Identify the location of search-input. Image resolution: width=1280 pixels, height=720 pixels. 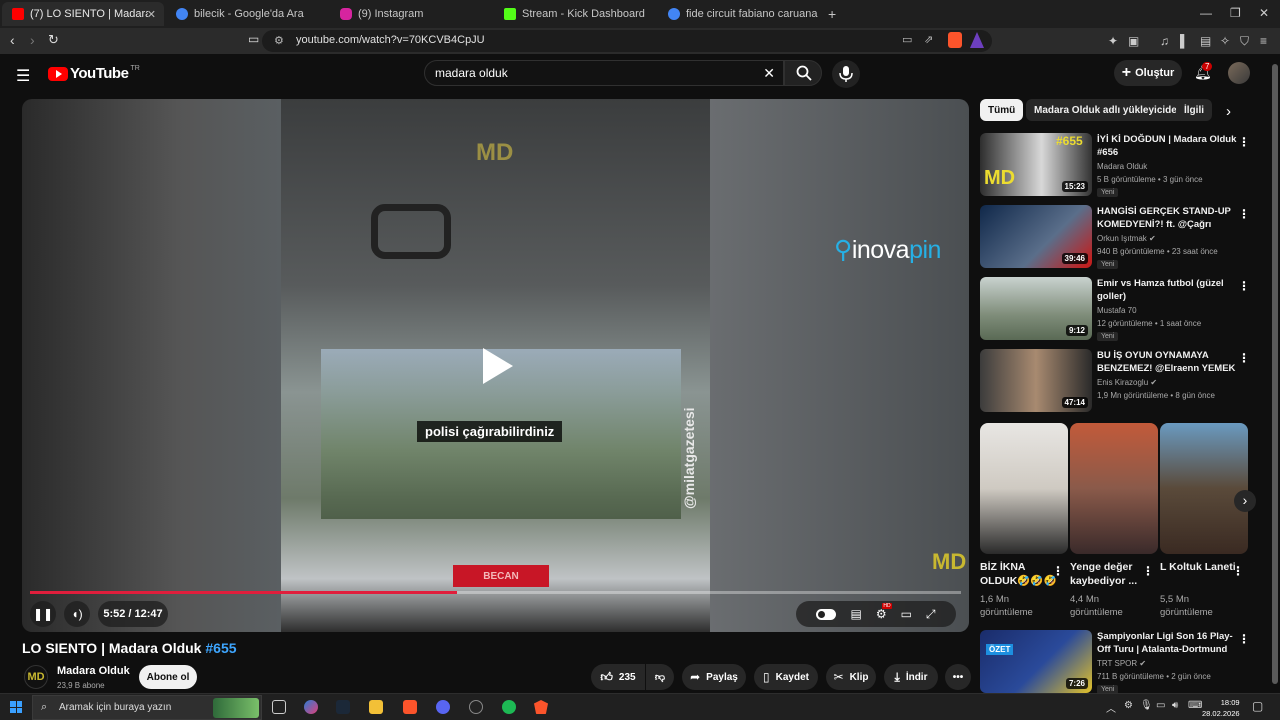
(595, 73).